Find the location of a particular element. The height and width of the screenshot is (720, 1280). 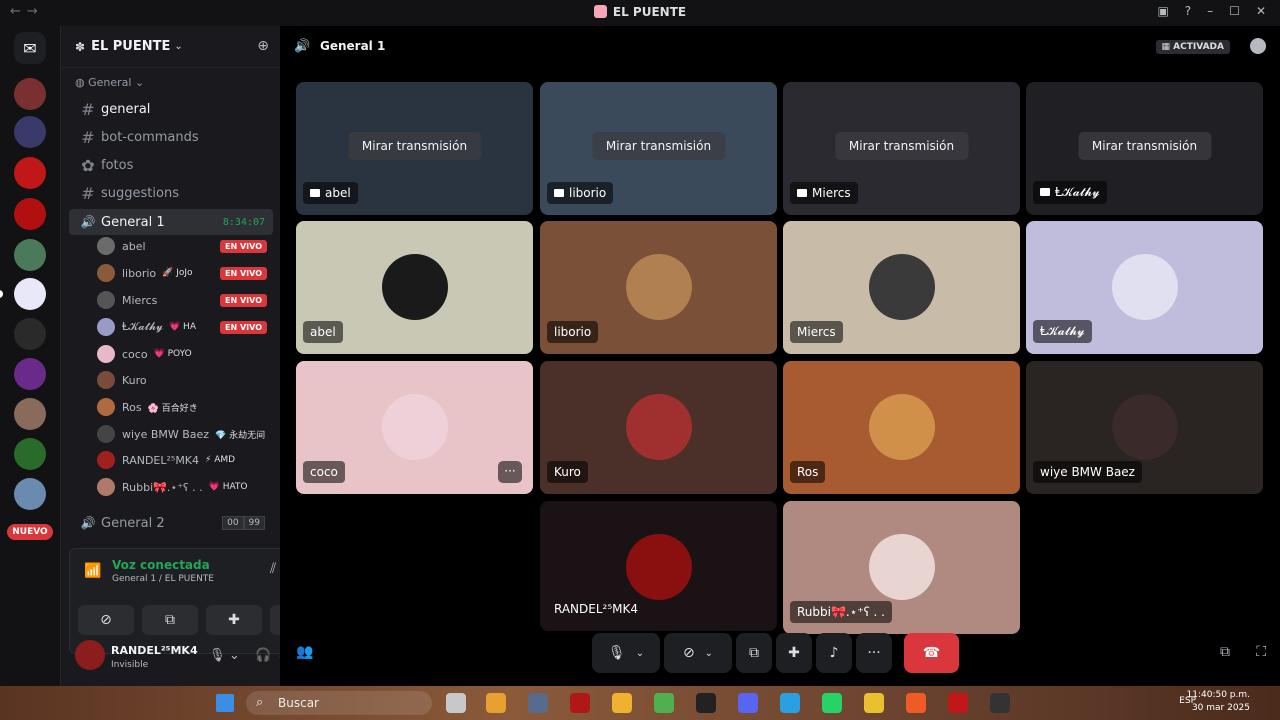

stream-name-label: abel is located at coordinates (330, 193).